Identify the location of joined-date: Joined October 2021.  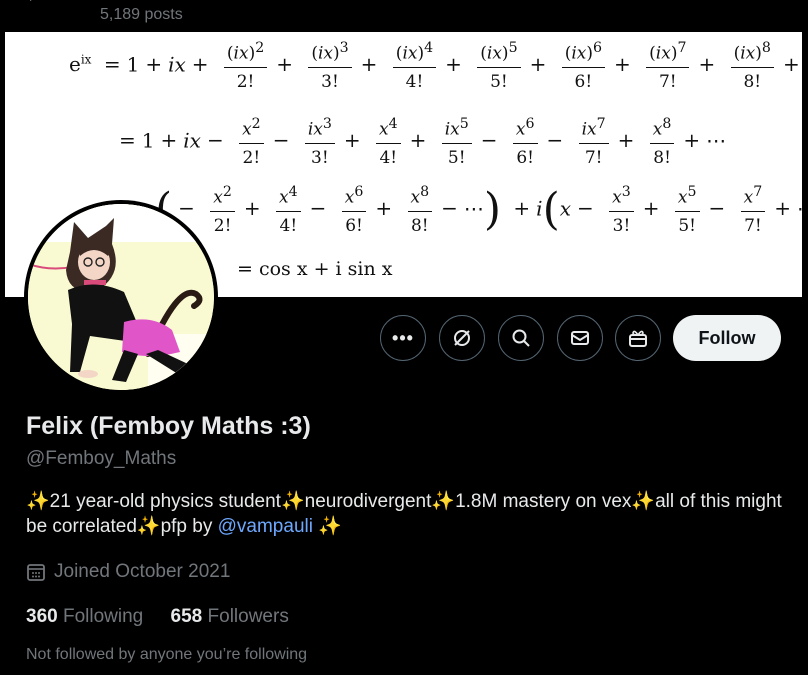
(128, 572).